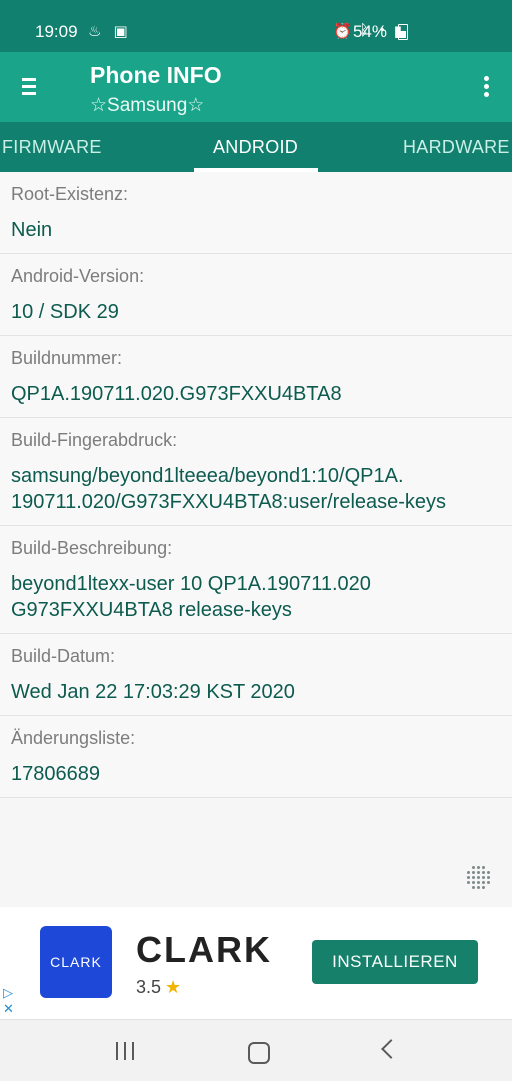  What do you see at coordinates (391, 1049) in the screenshot?
I see `back-icon` at bounding box center [391, 1049].